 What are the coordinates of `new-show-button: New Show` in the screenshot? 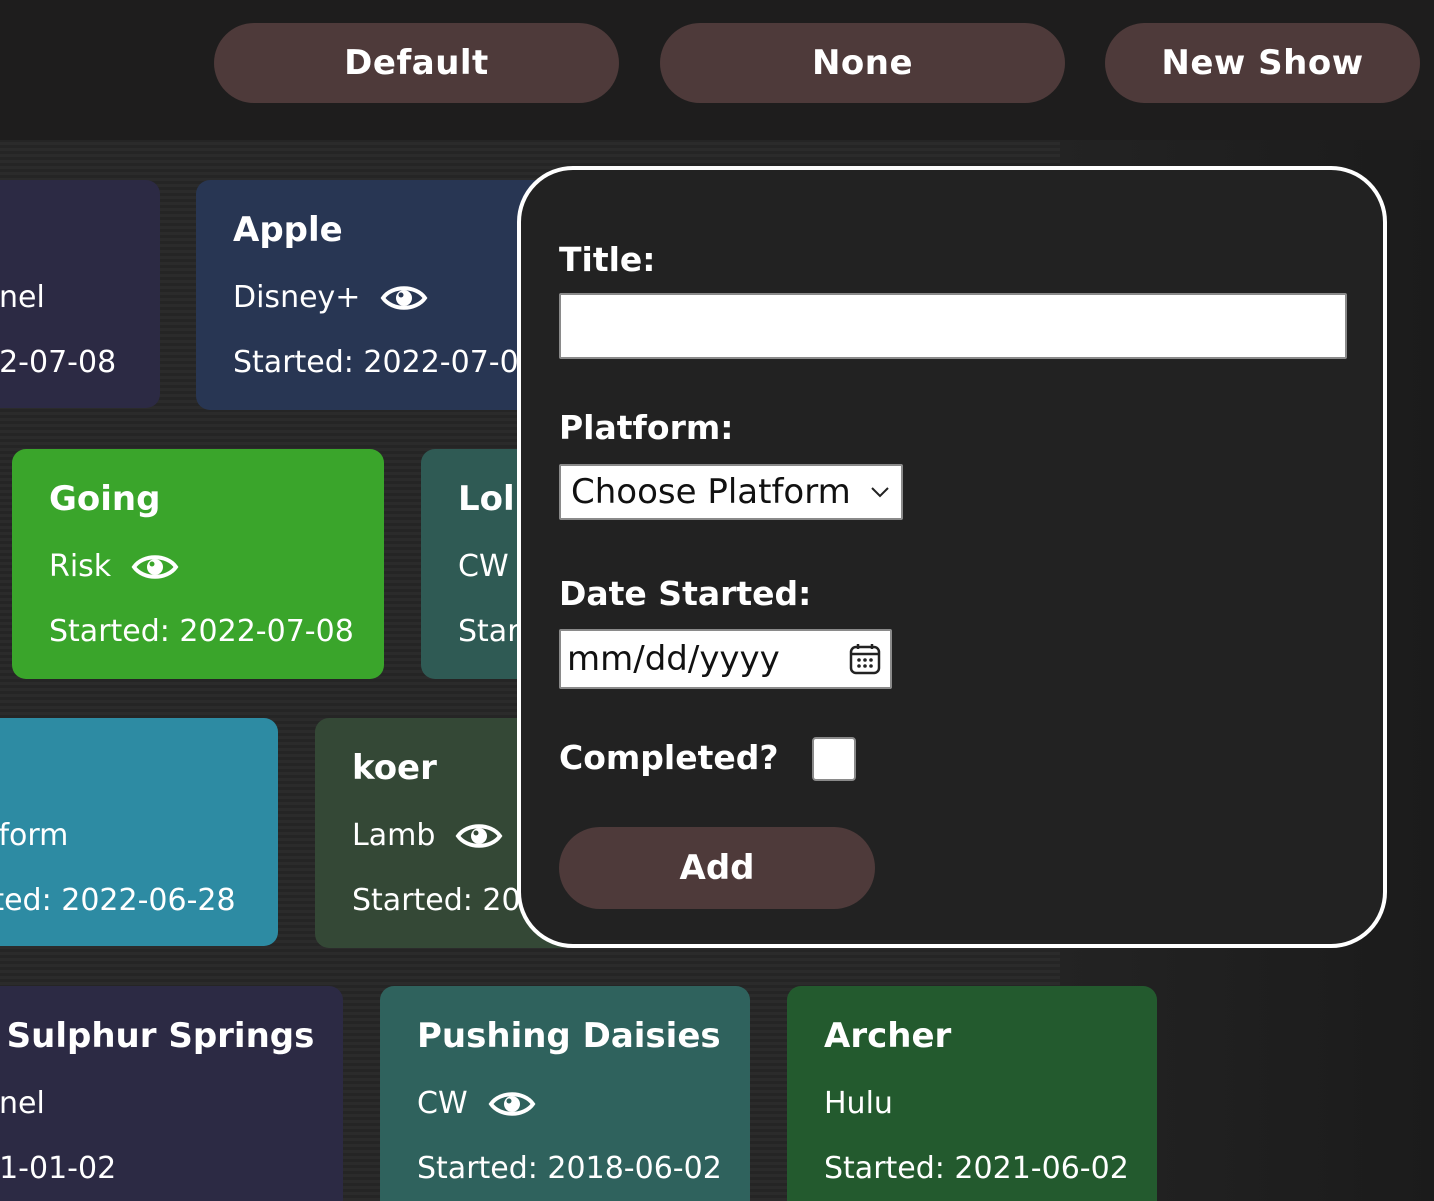 It's located at (1262, 63).